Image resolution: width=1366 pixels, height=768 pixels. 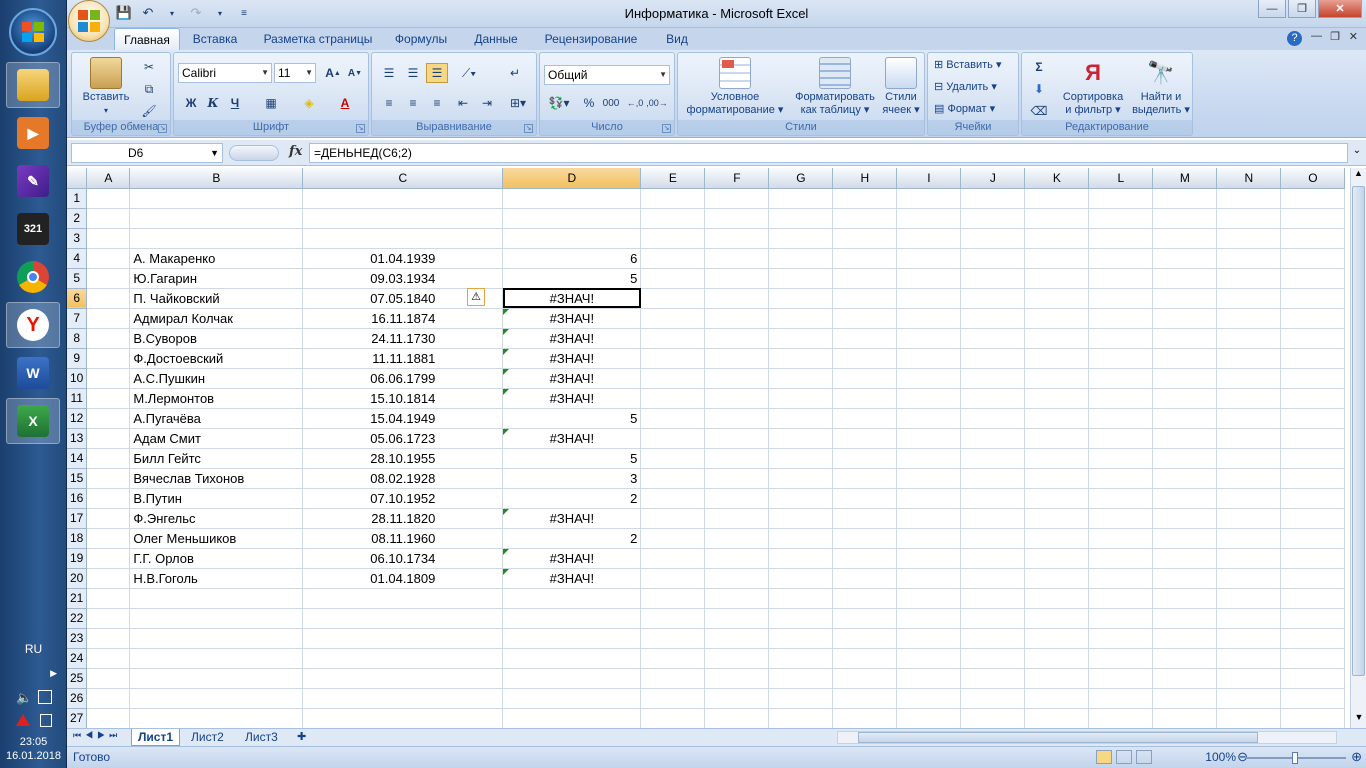 I want to click on column-header-k: K, so click(x=1057, y=178).